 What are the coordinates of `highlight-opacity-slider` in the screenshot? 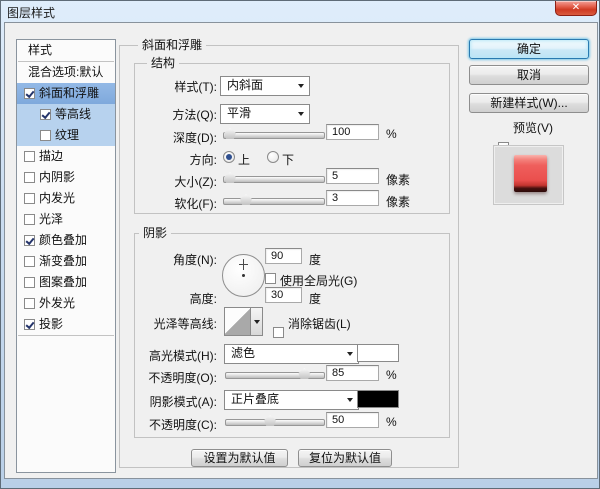 It's located at (275, 374).